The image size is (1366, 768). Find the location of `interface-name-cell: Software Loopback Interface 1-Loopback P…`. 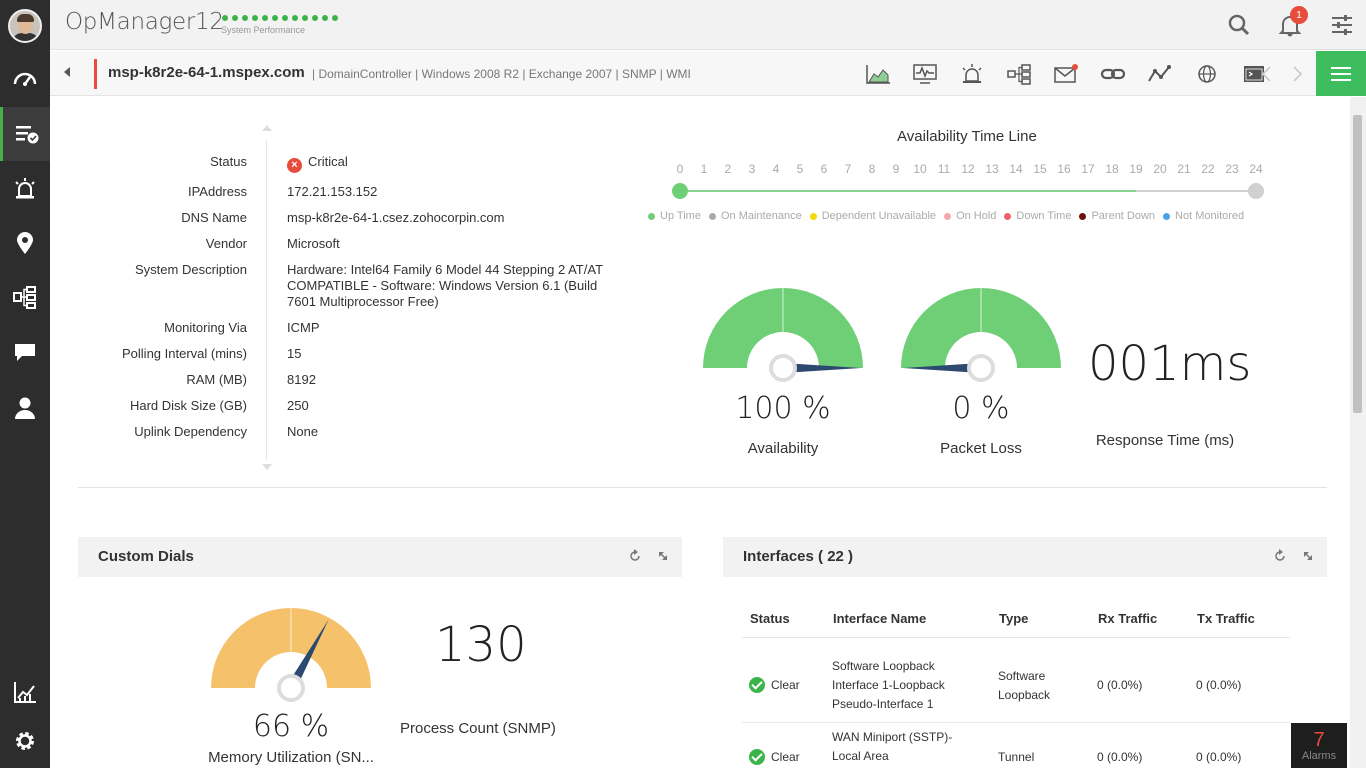

interface-name-cell: Software Loopback Interface 1-Loopback P… is located at coordinates (902, 685).